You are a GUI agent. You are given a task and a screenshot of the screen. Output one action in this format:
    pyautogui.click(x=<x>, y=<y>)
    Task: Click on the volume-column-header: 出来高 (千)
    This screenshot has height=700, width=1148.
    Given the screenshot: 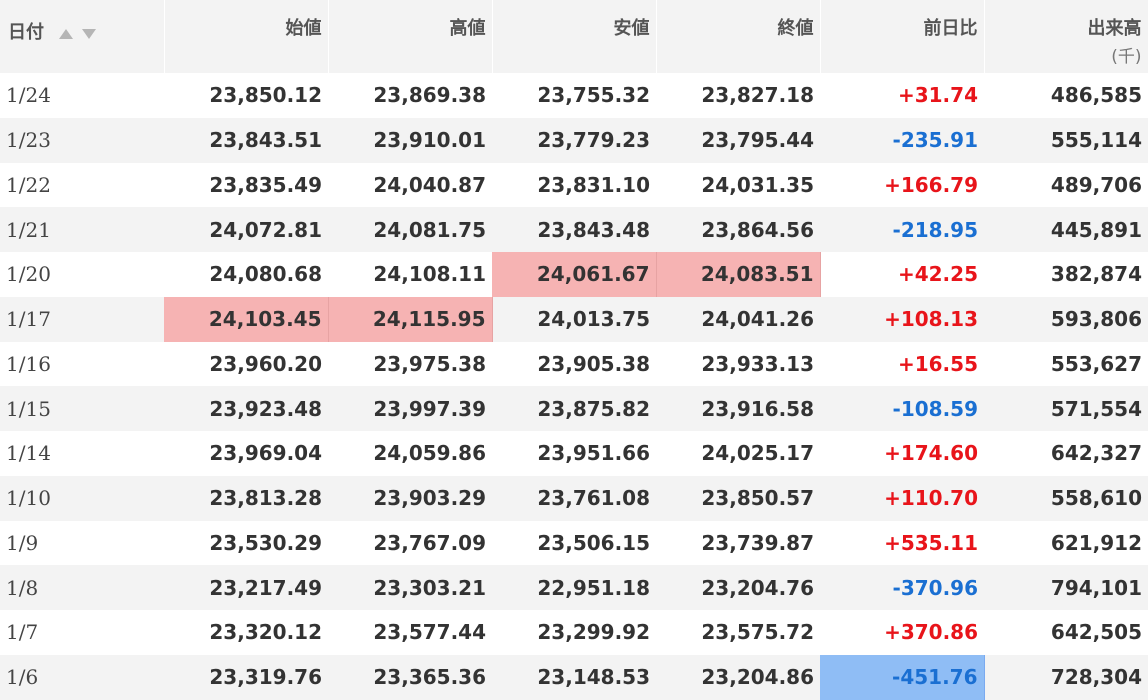 What is the action you would take?
    pyautogui.click(x=1066, y=36)
    